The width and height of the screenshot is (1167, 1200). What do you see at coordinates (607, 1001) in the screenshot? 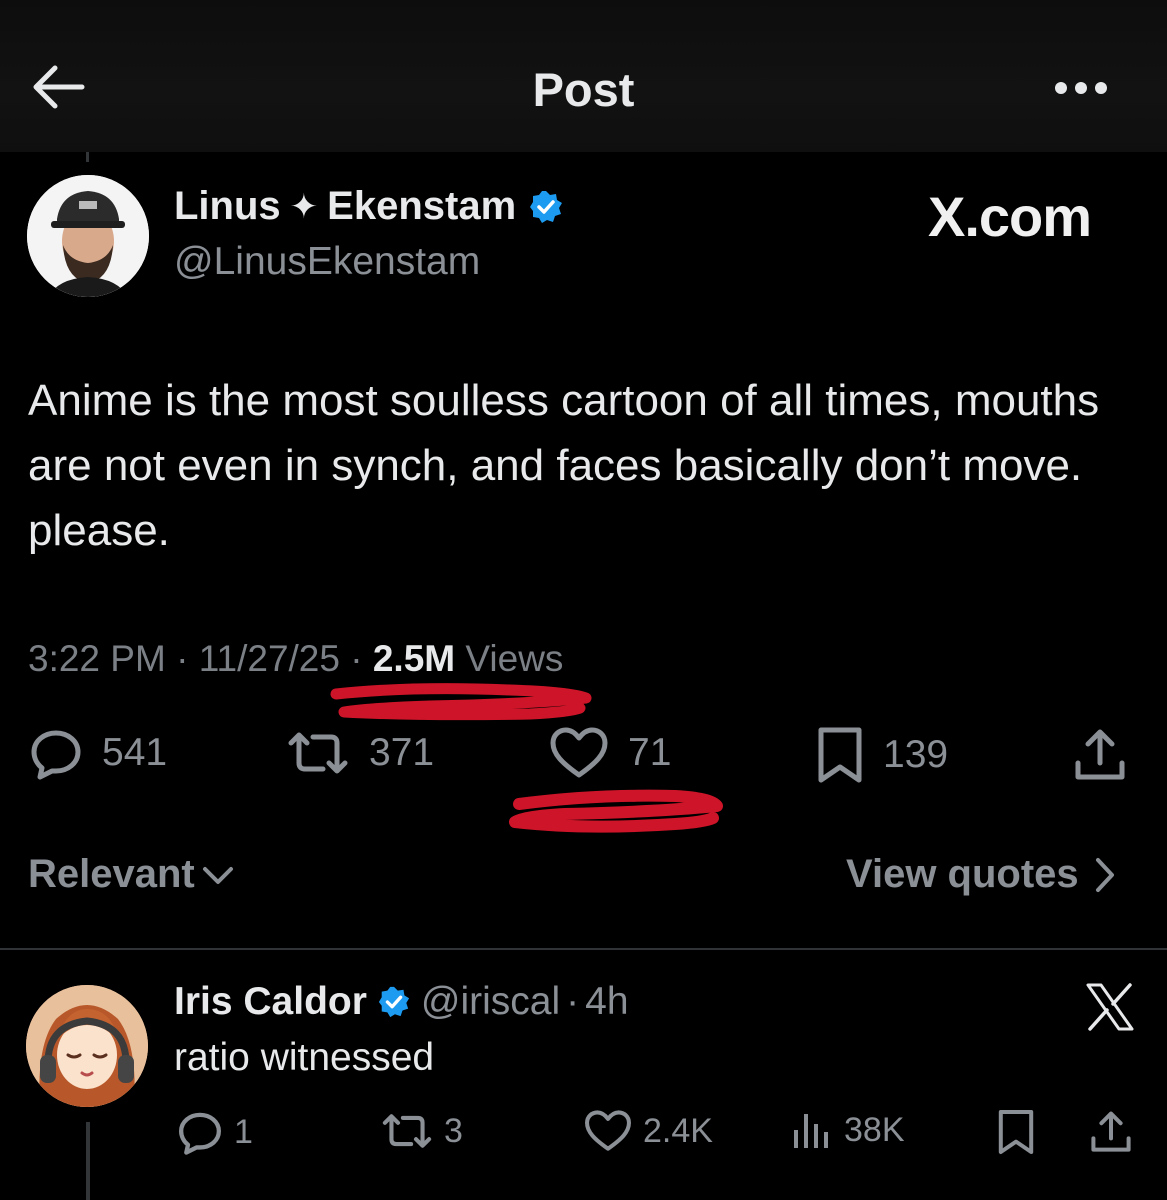
I see `reply-age: 4h` at bounding box center [607, 1001].